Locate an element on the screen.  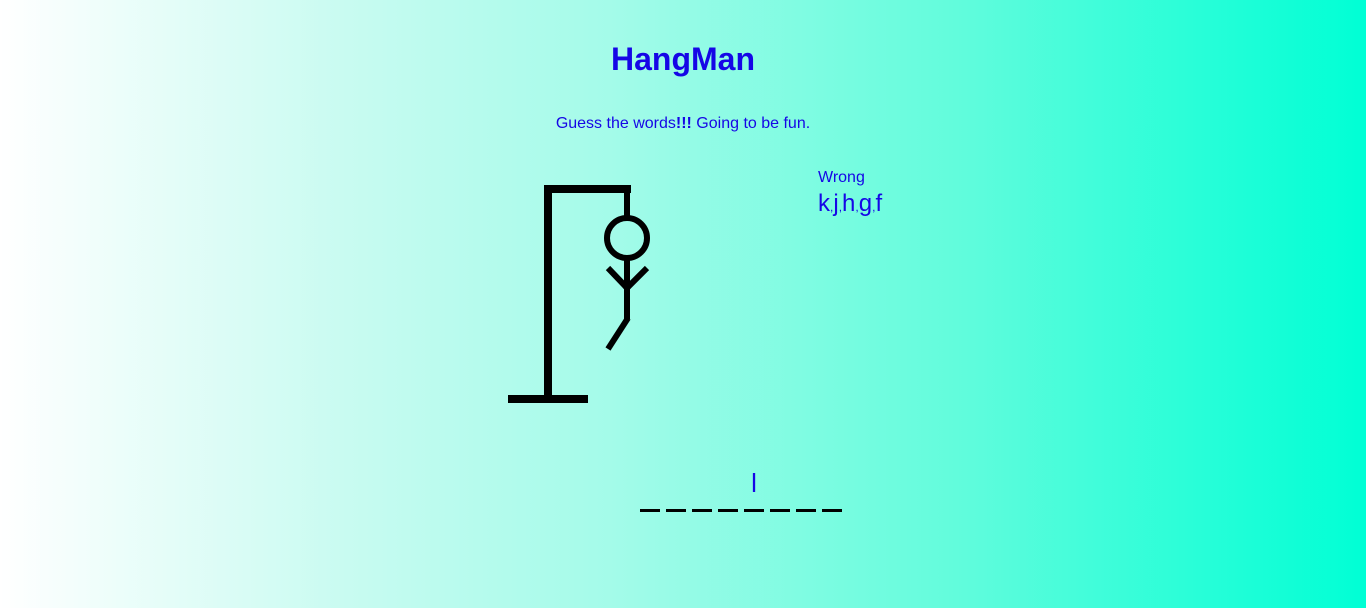
slot-letter: l is located at coordinates (754, 483).